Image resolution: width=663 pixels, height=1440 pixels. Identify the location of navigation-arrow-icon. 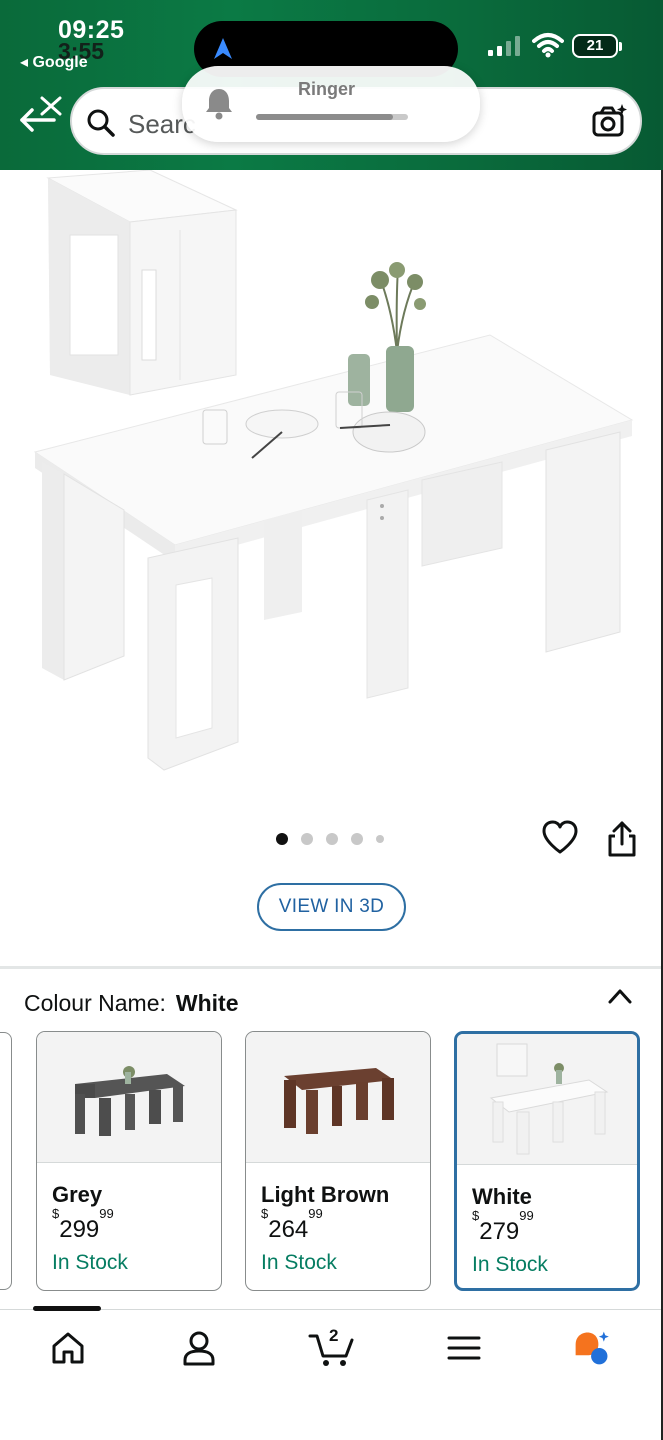
(223, 48).